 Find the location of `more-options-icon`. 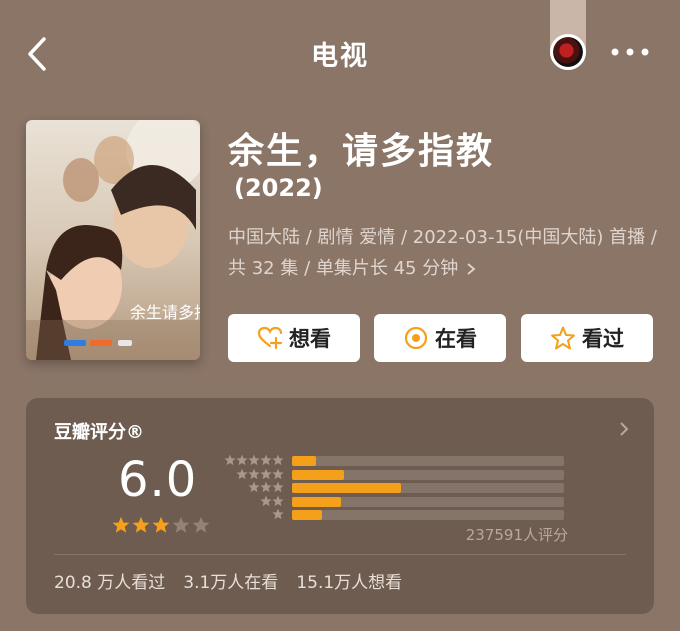

more-options-icon is located at coordinates (630, 52).